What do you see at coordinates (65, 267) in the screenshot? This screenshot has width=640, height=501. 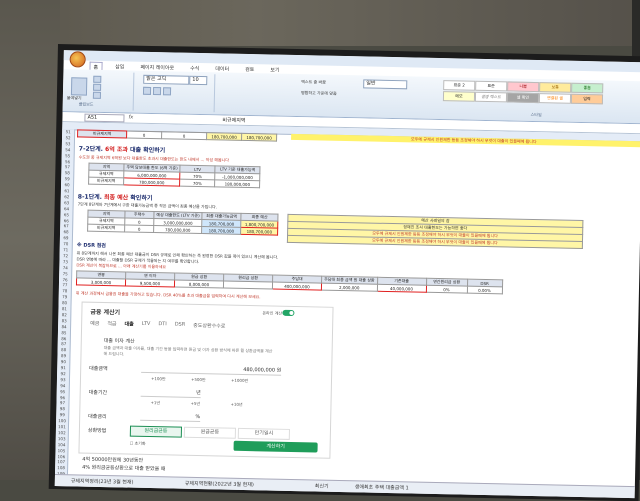 I see `row-number: 74` at bounding box center [65, 267].